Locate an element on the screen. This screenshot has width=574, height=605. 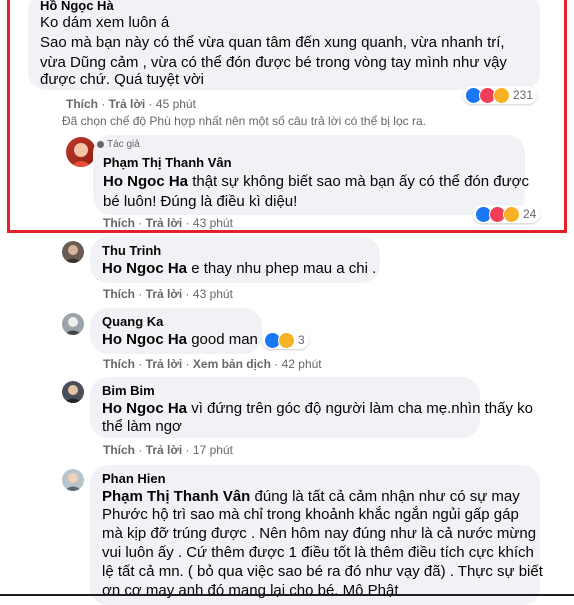
reaction-summary: 24 is located at coordinates (507, 214).